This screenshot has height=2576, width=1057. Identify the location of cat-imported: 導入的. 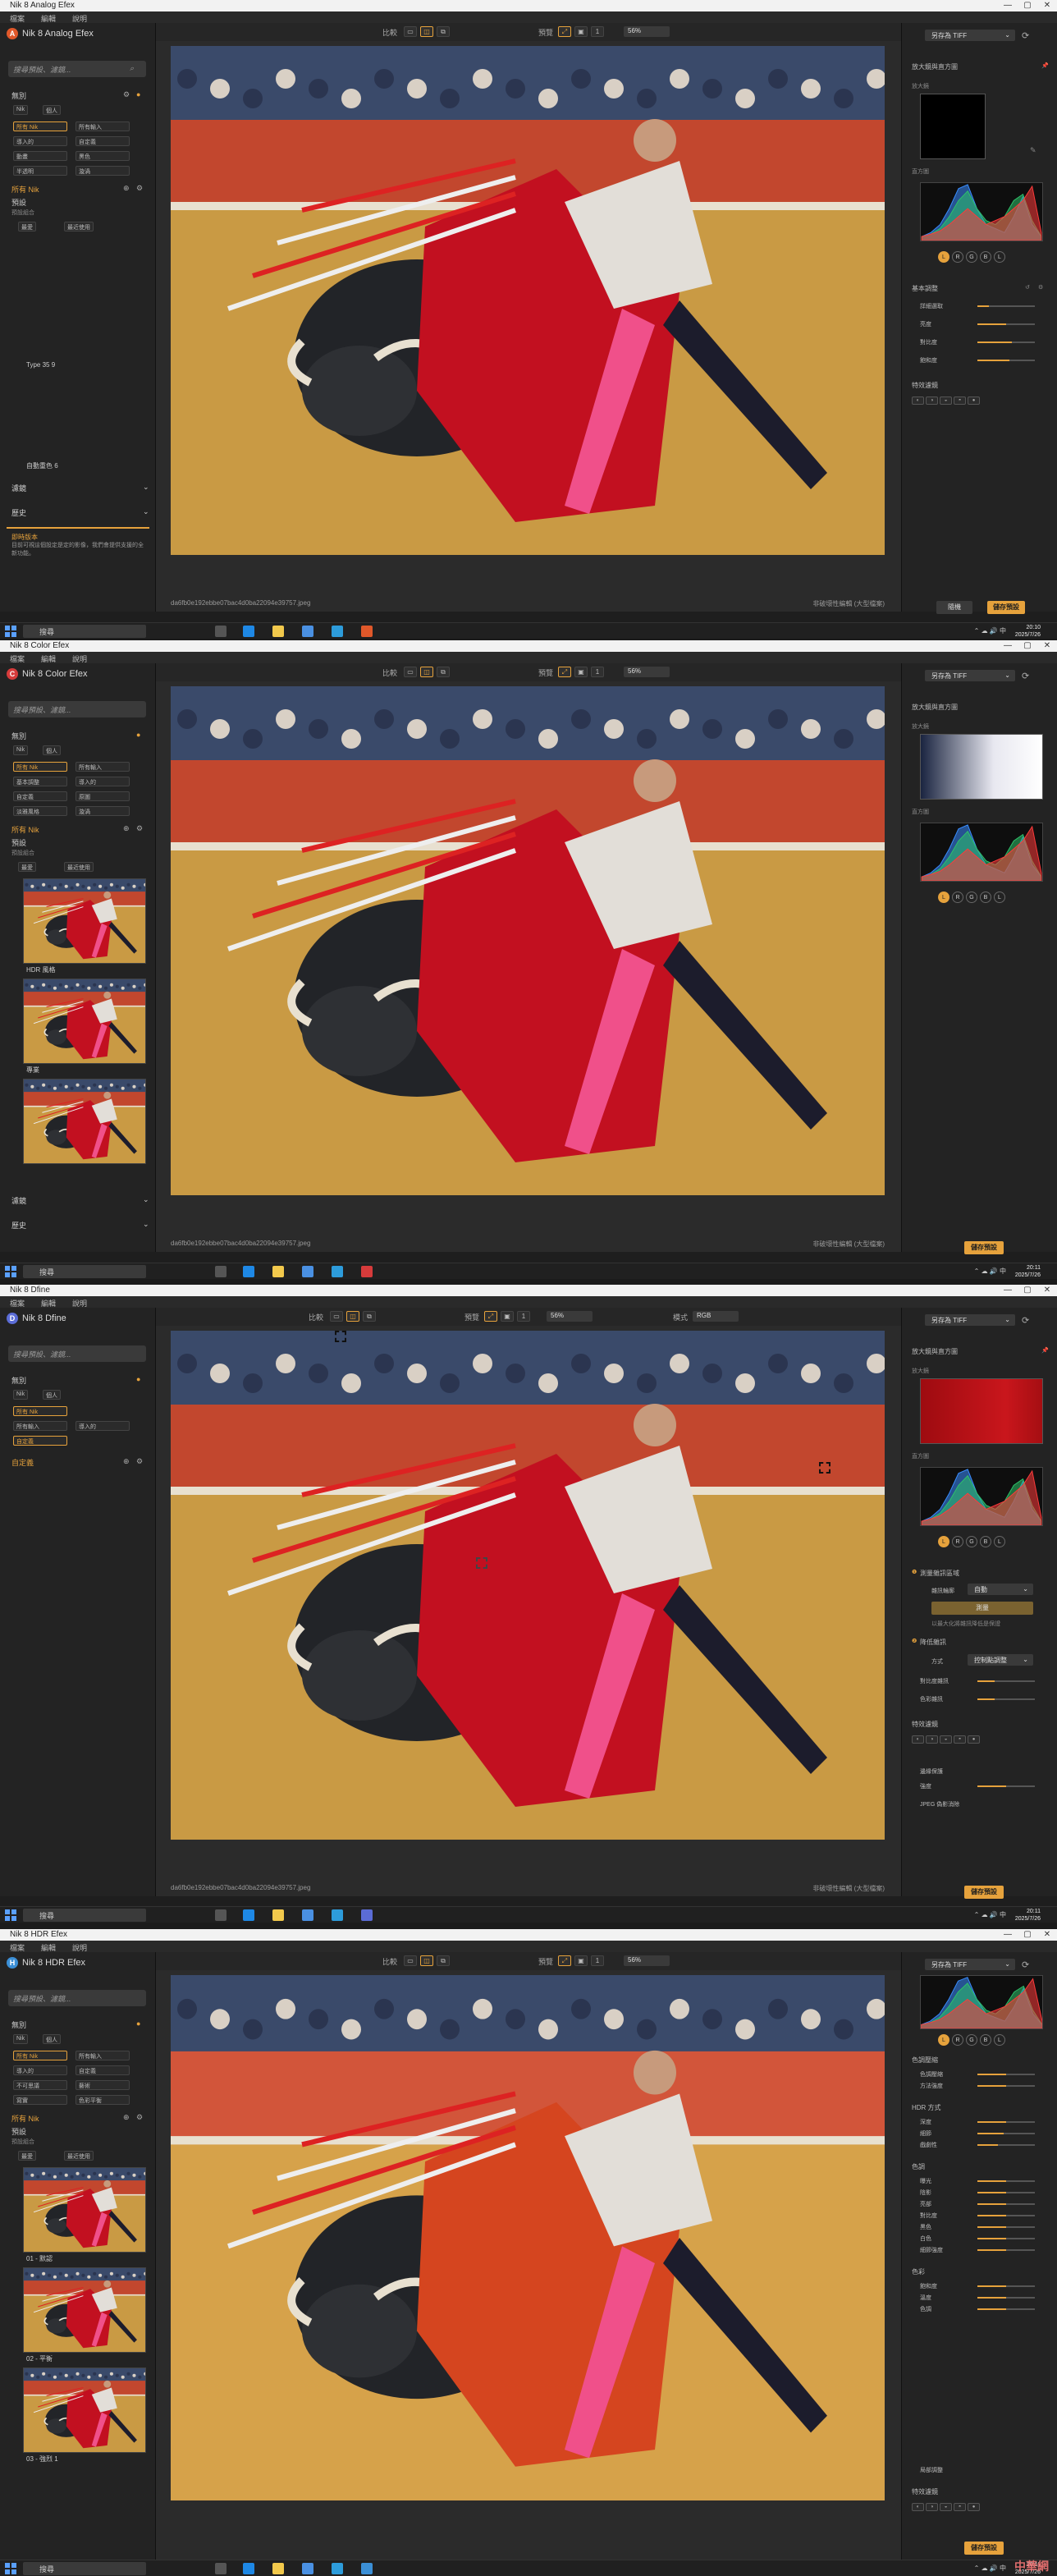
(103, 1426).